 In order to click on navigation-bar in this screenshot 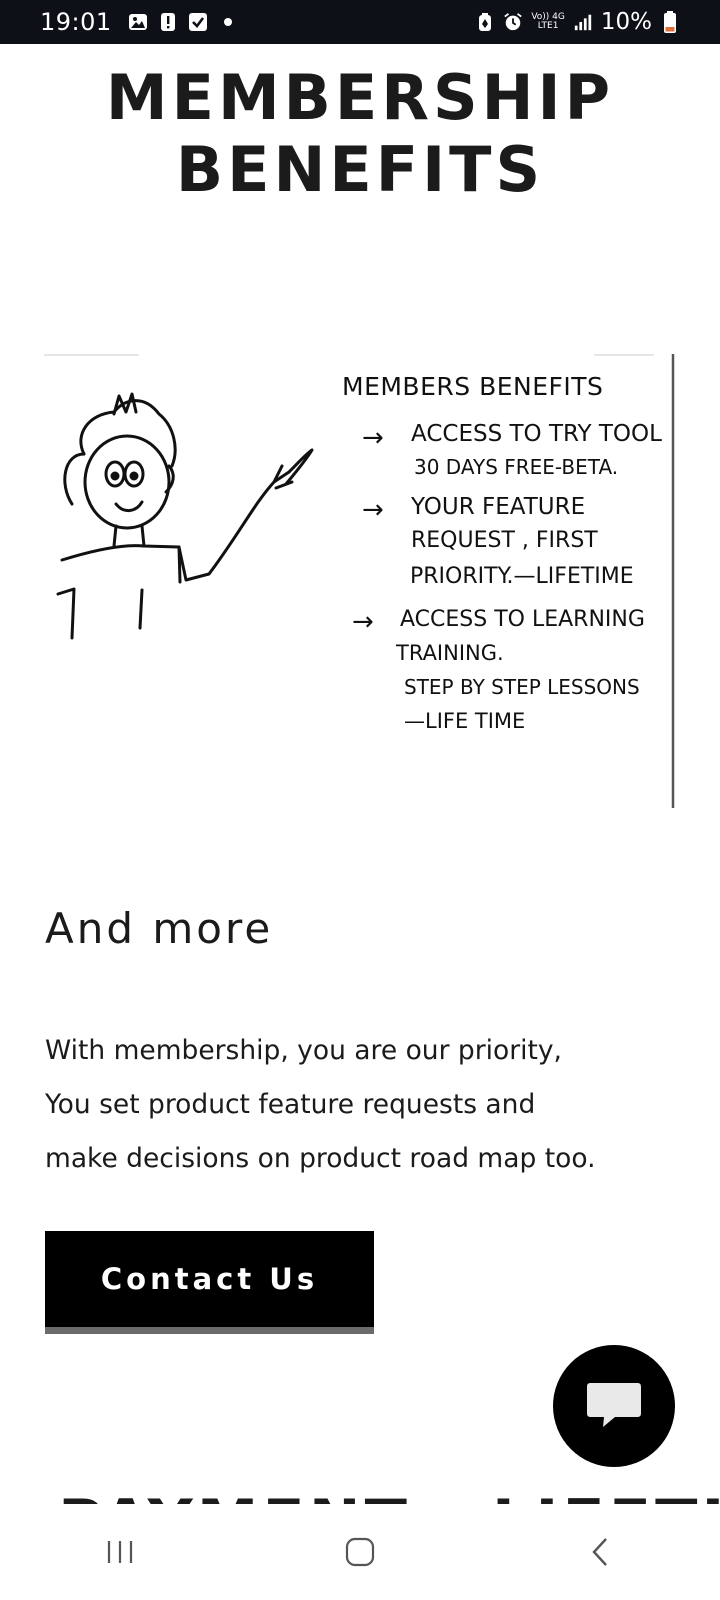, I will do `click(360, 1552)`.